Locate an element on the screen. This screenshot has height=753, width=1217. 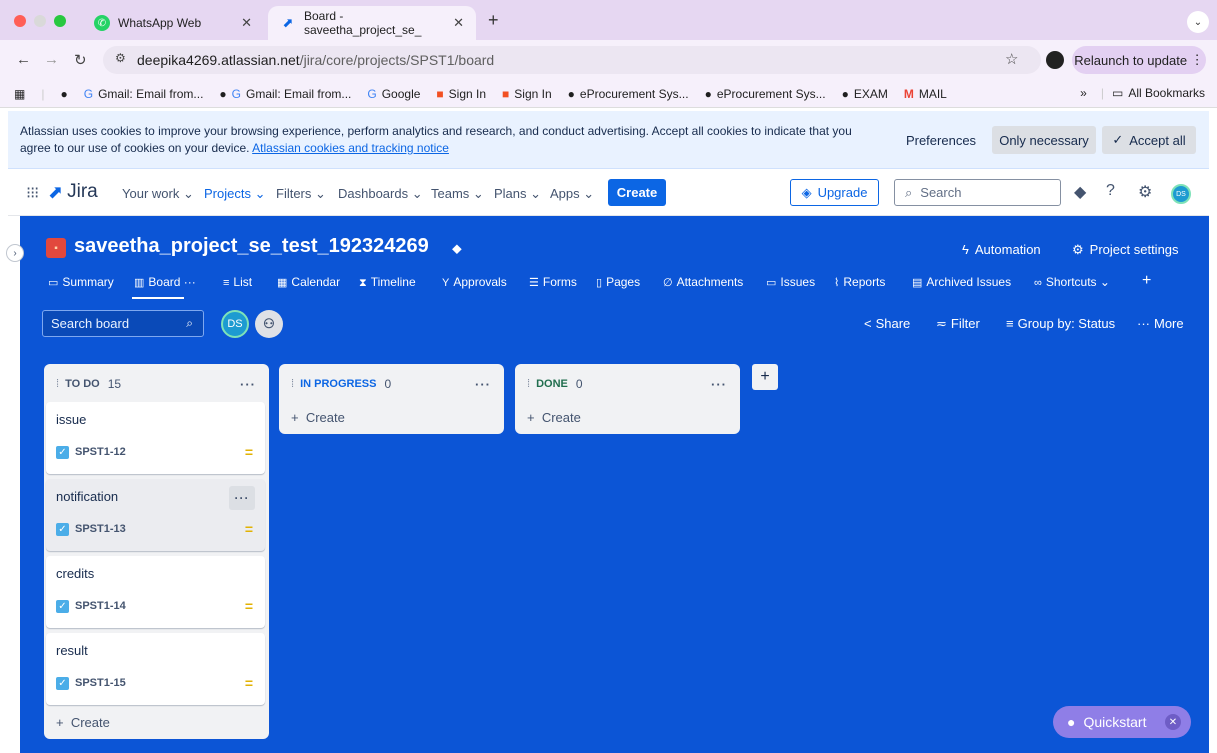
nav-dashboards: Dashboards ⌄ is located at coordinates (380, 194).